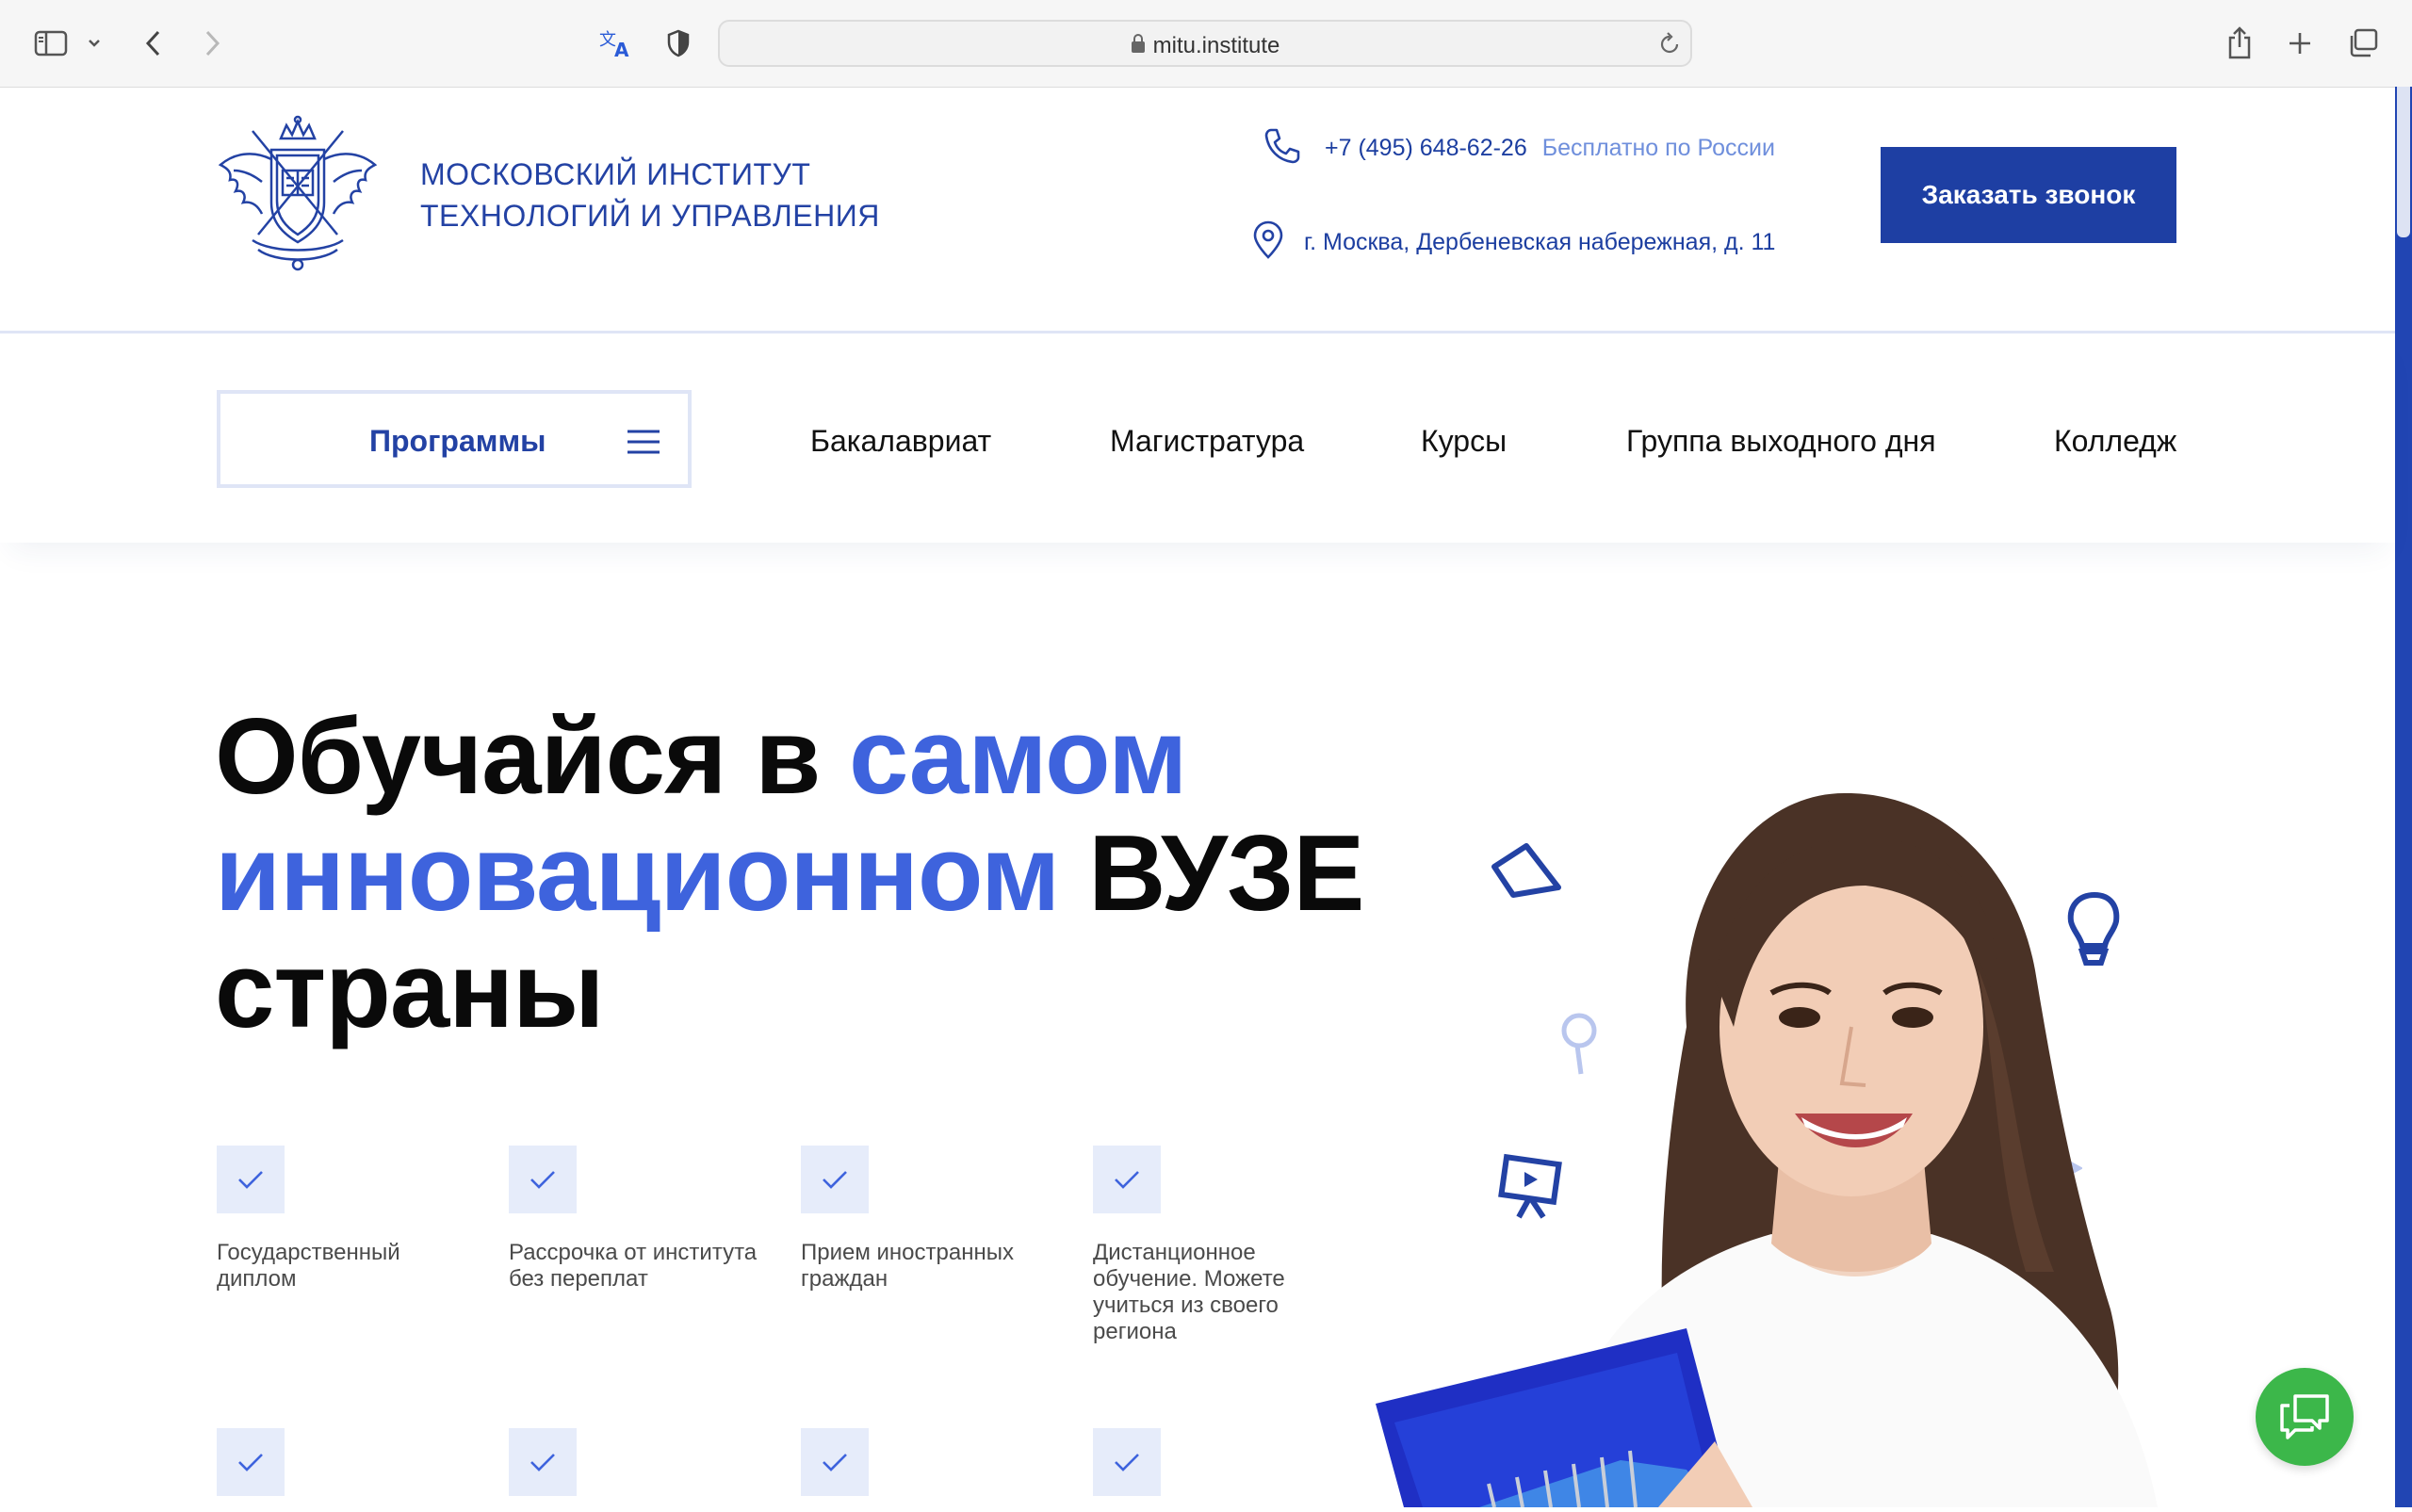 This screenshot has width=2412, height=1512. What do you see at coordinates (212, 43) in the screenshot?
I see `forward-icon` at bounding box center [212, 43].